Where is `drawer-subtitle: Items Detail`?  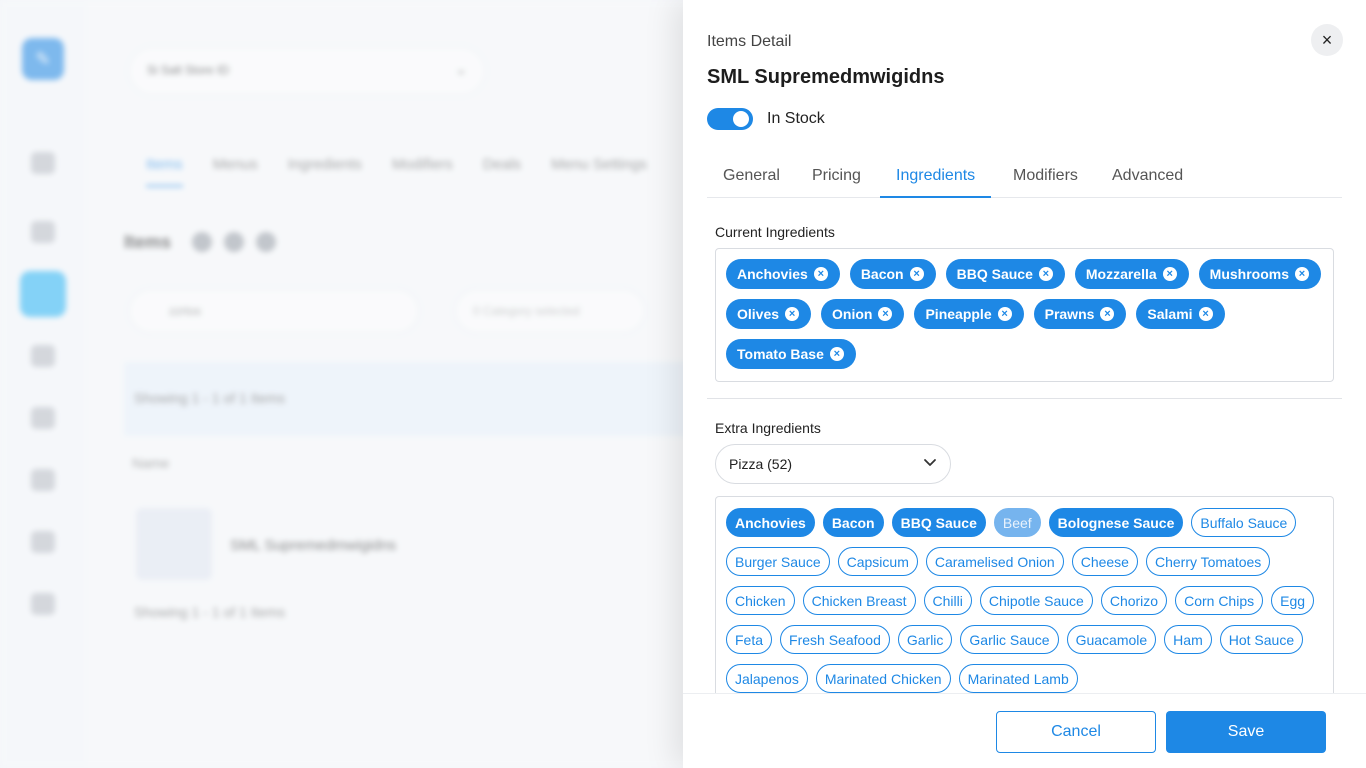
drawer-subtitle: Items Detail is located at coordinates (749, 41).